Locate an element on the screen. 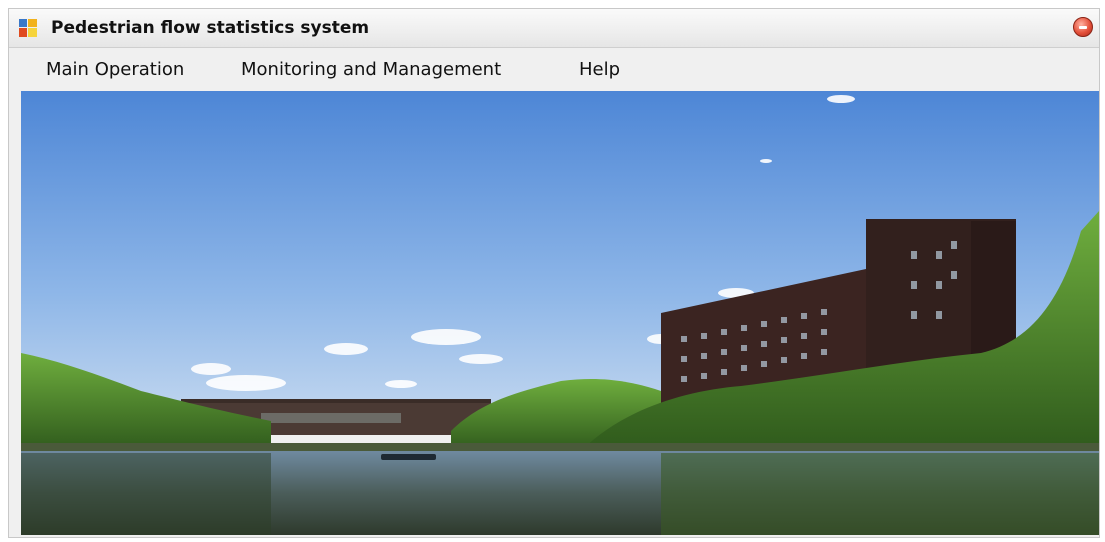 This screenshot has height=542, width=1105. menu-help: Help is located at coordinates (599, 69).